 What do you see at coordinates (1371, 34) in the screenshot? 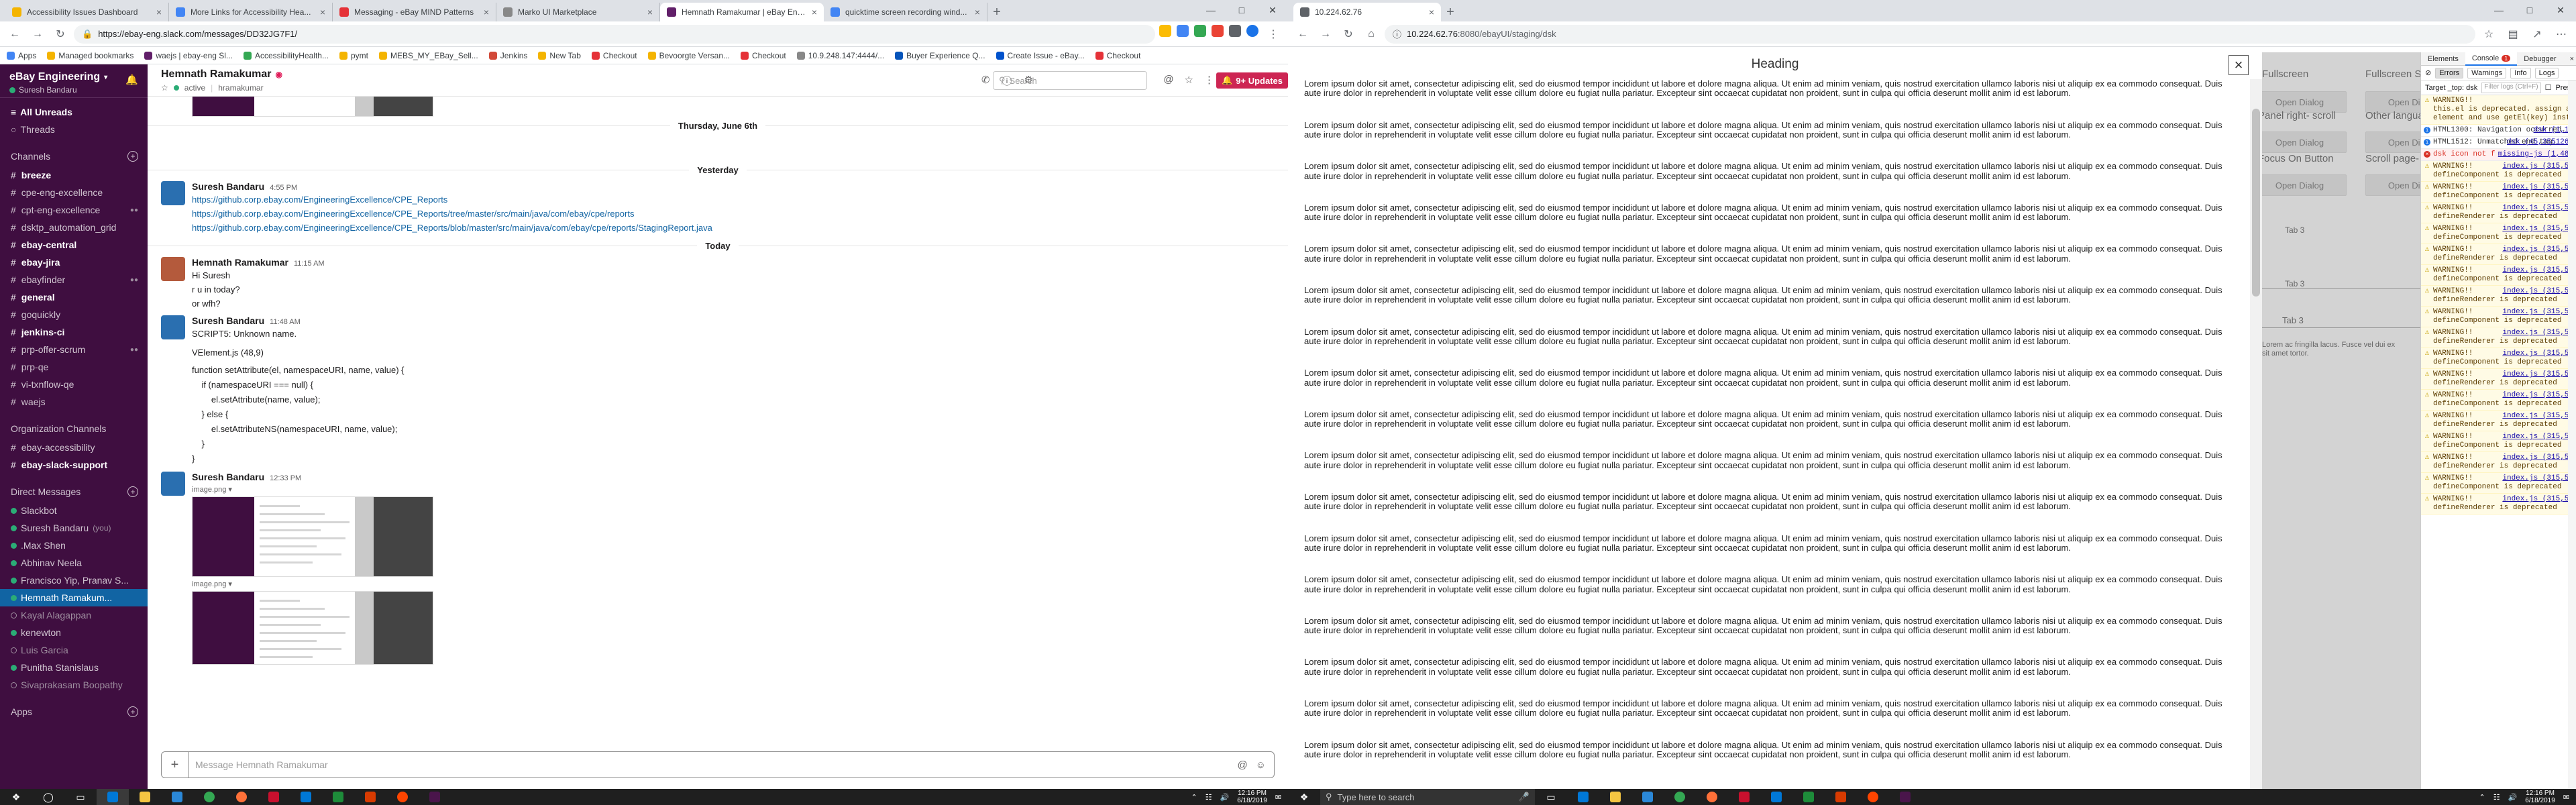
I see `home-icon: ⌂` at bounding box center [1371, 34].